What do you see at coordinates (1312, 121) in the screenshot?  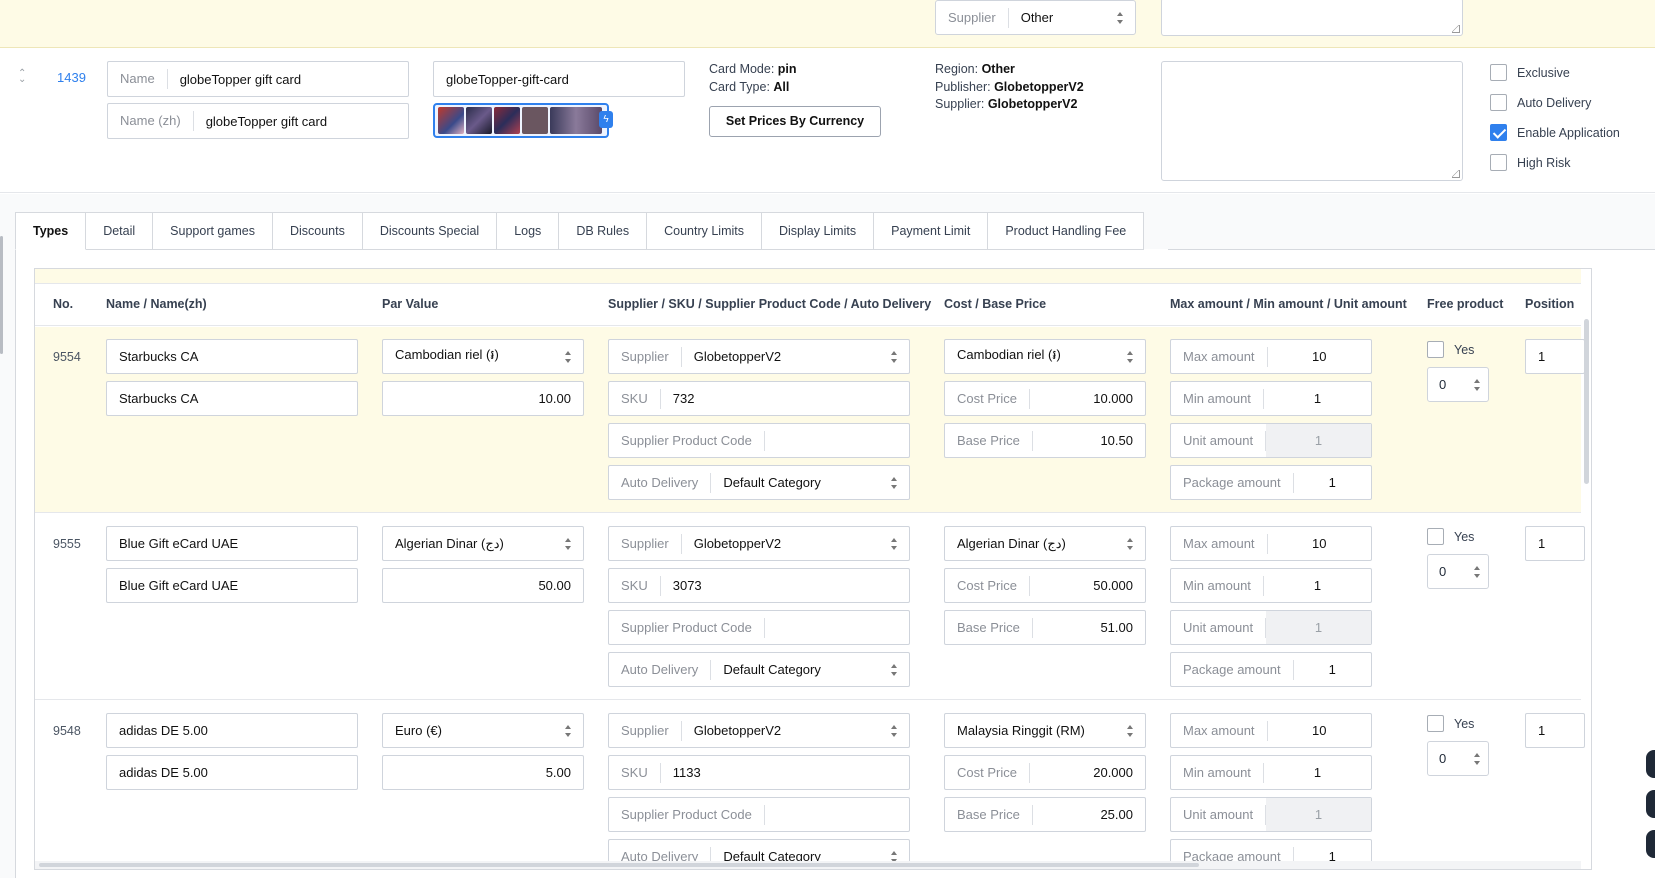 I see `product-notes-textarea` at bounding box center [1312, 121].